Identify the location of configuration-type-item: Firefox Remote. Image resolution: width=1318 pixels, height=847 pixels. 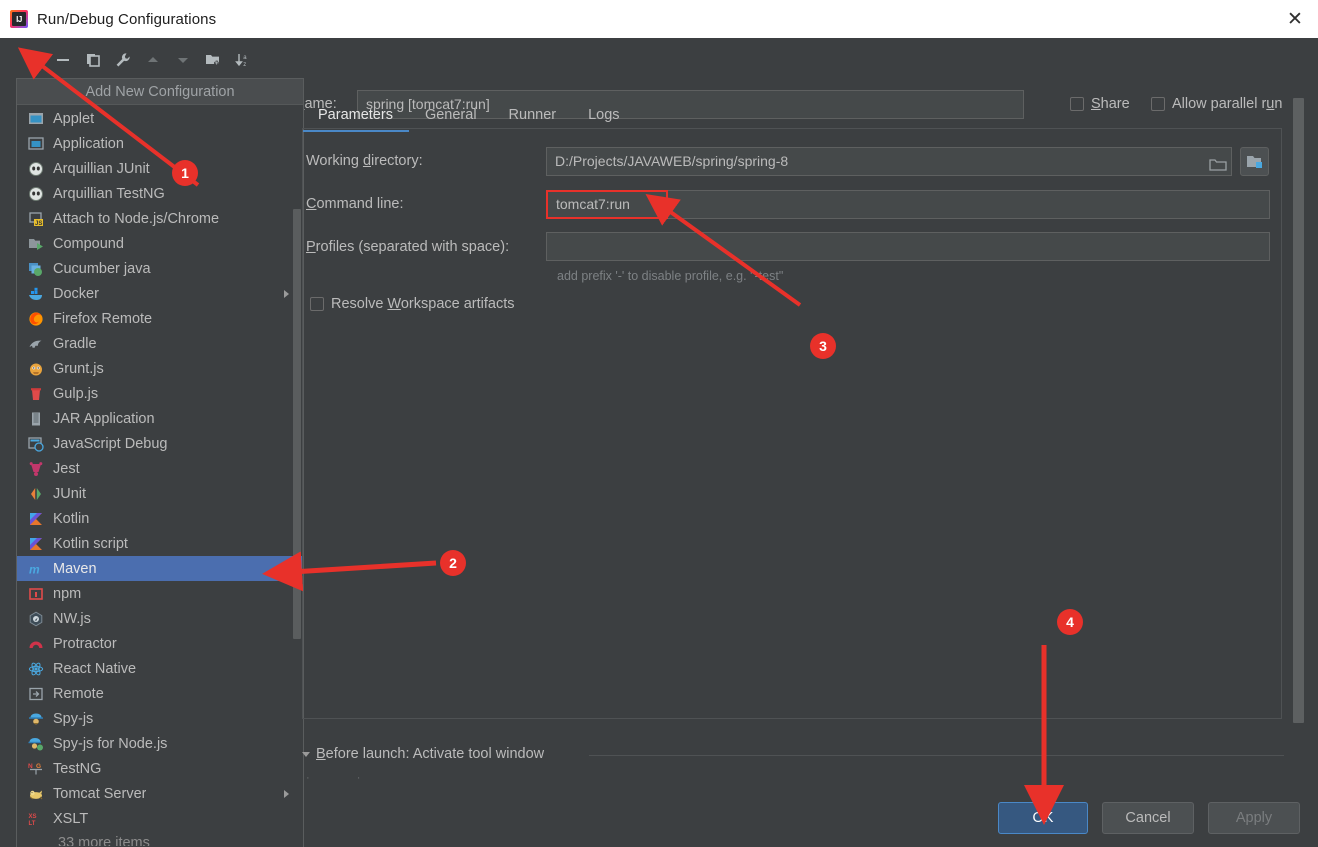
(160, 318).